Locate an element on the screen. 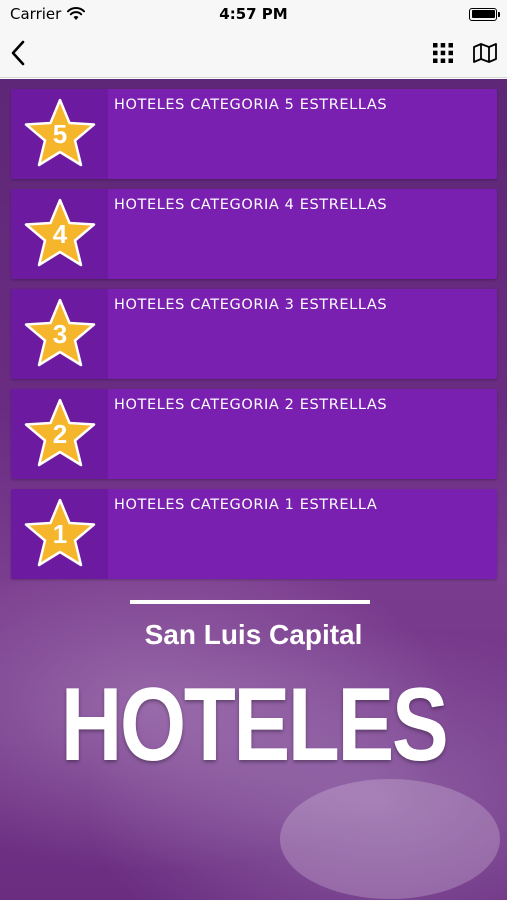 This screenshot has height=900, width=507. star-icon: 2 is located at coordinates (59, 432).